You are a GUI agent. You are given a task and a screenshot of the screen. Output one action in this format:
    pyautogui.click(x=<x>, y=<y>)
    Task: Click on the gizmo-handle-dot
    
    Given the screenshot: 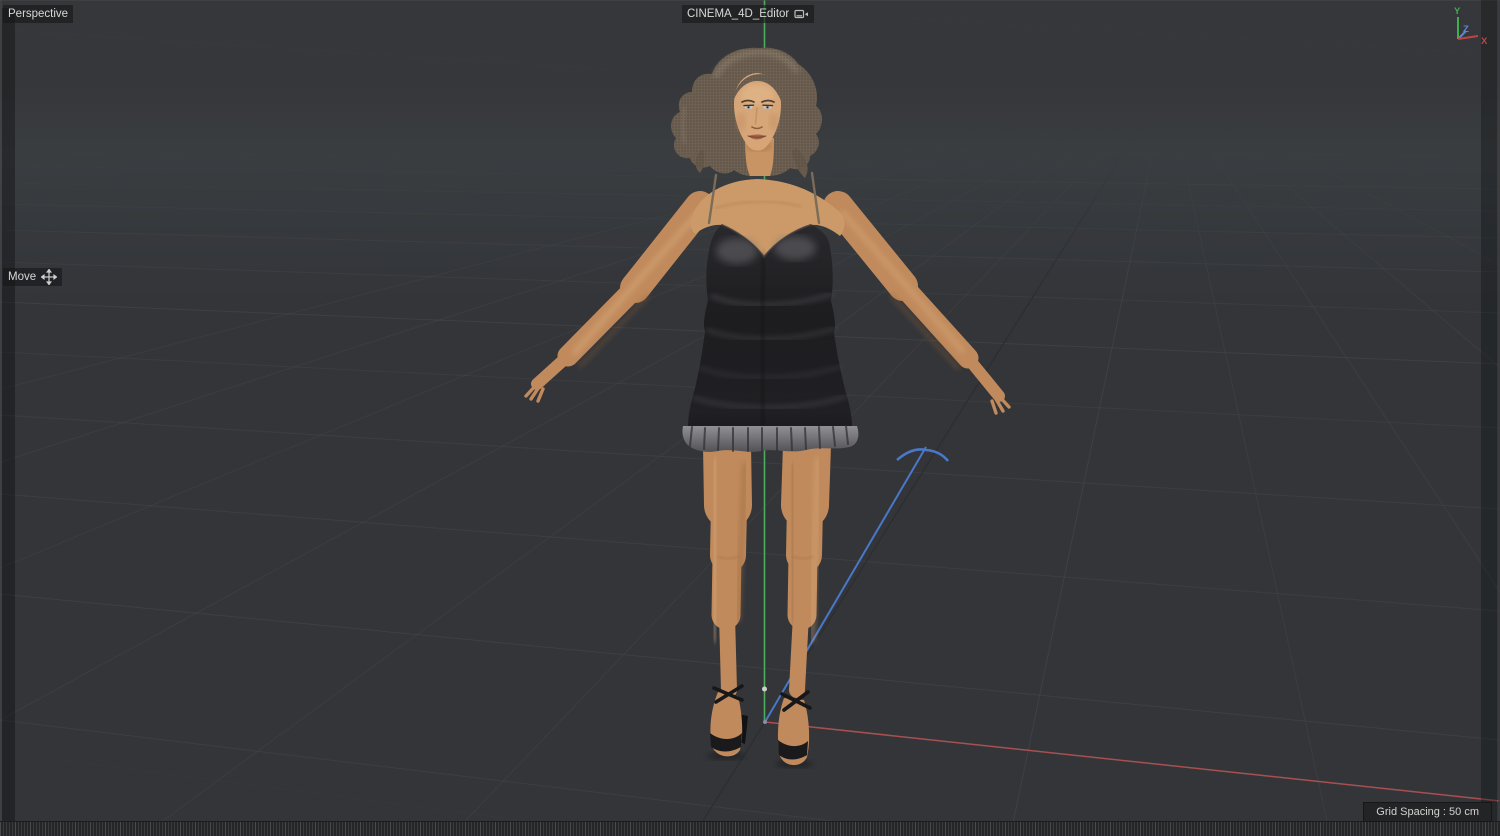 What is the action you would take?
    pyautogui.click(x=764, y=689)
    